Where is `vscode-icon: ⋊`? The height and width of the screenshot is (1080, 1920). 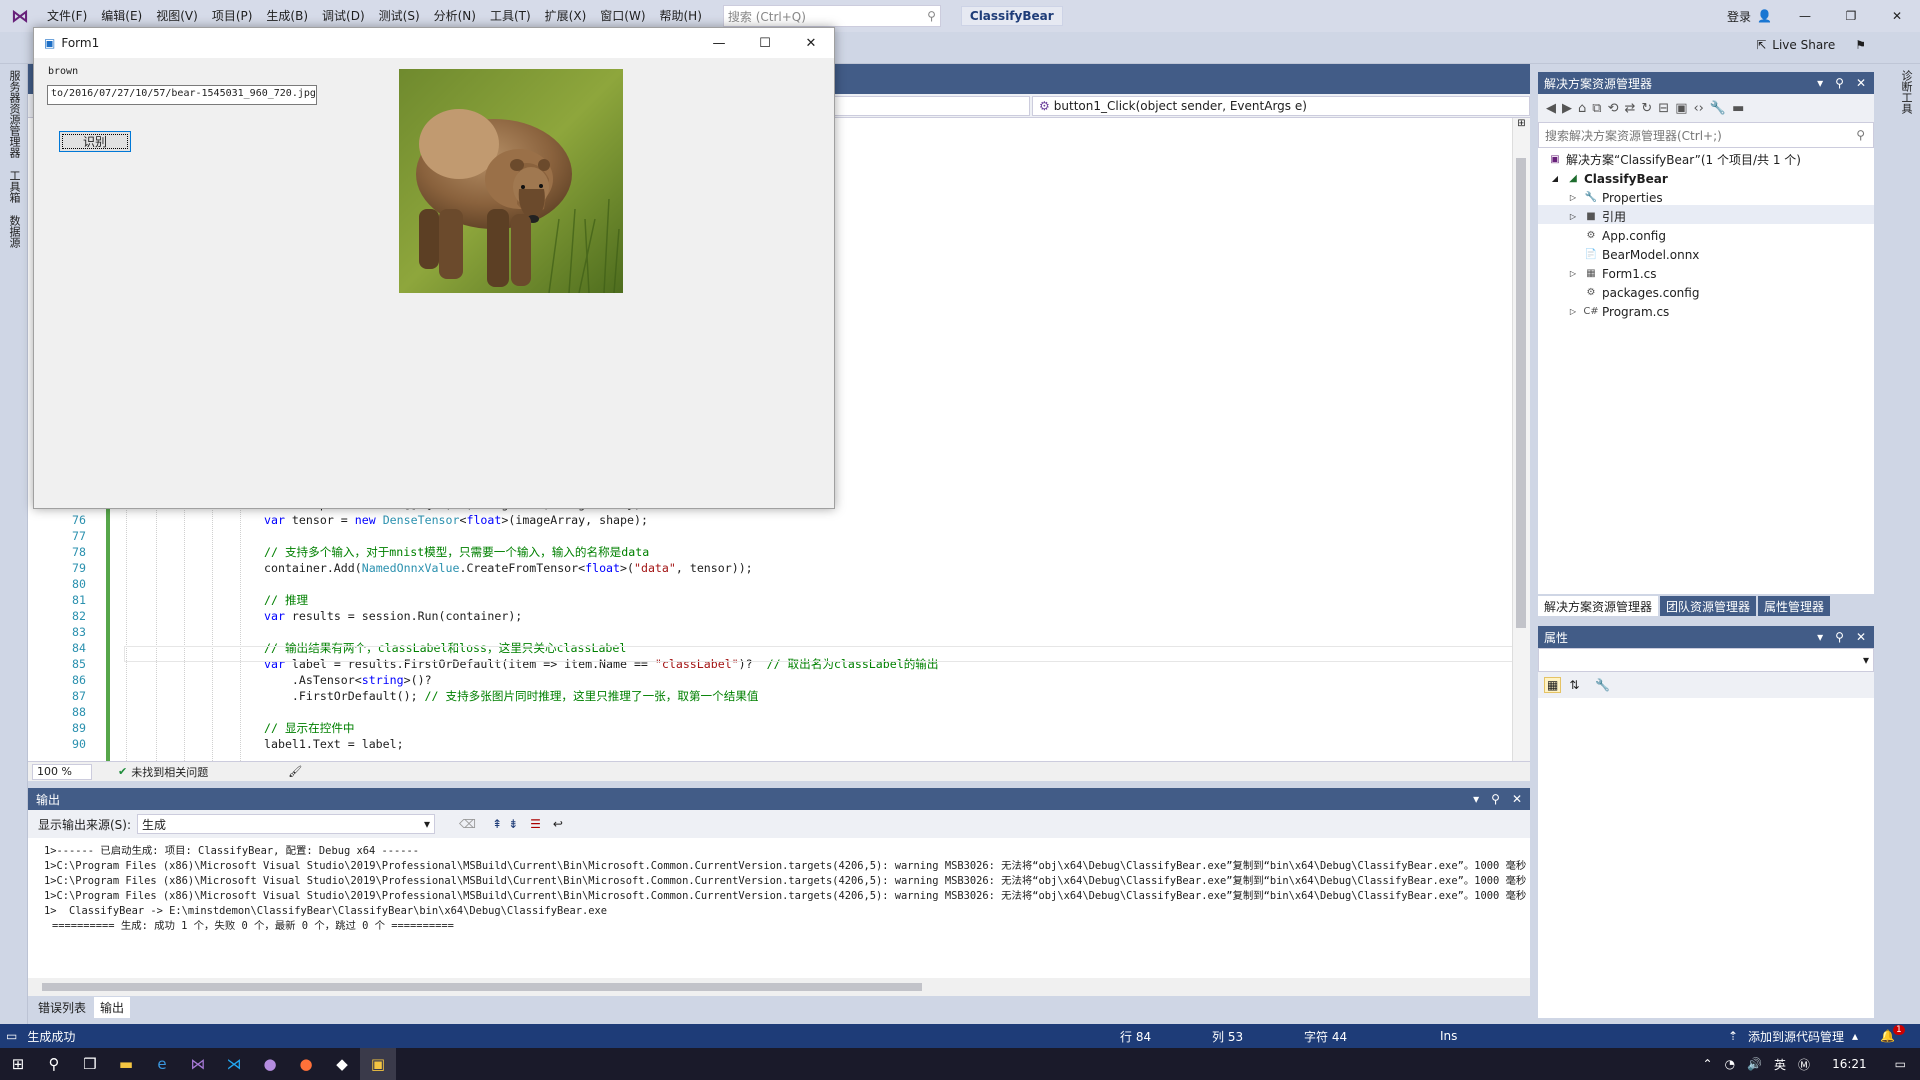 vscode-icon: ⋊ is located at coordinates (234, 1064).